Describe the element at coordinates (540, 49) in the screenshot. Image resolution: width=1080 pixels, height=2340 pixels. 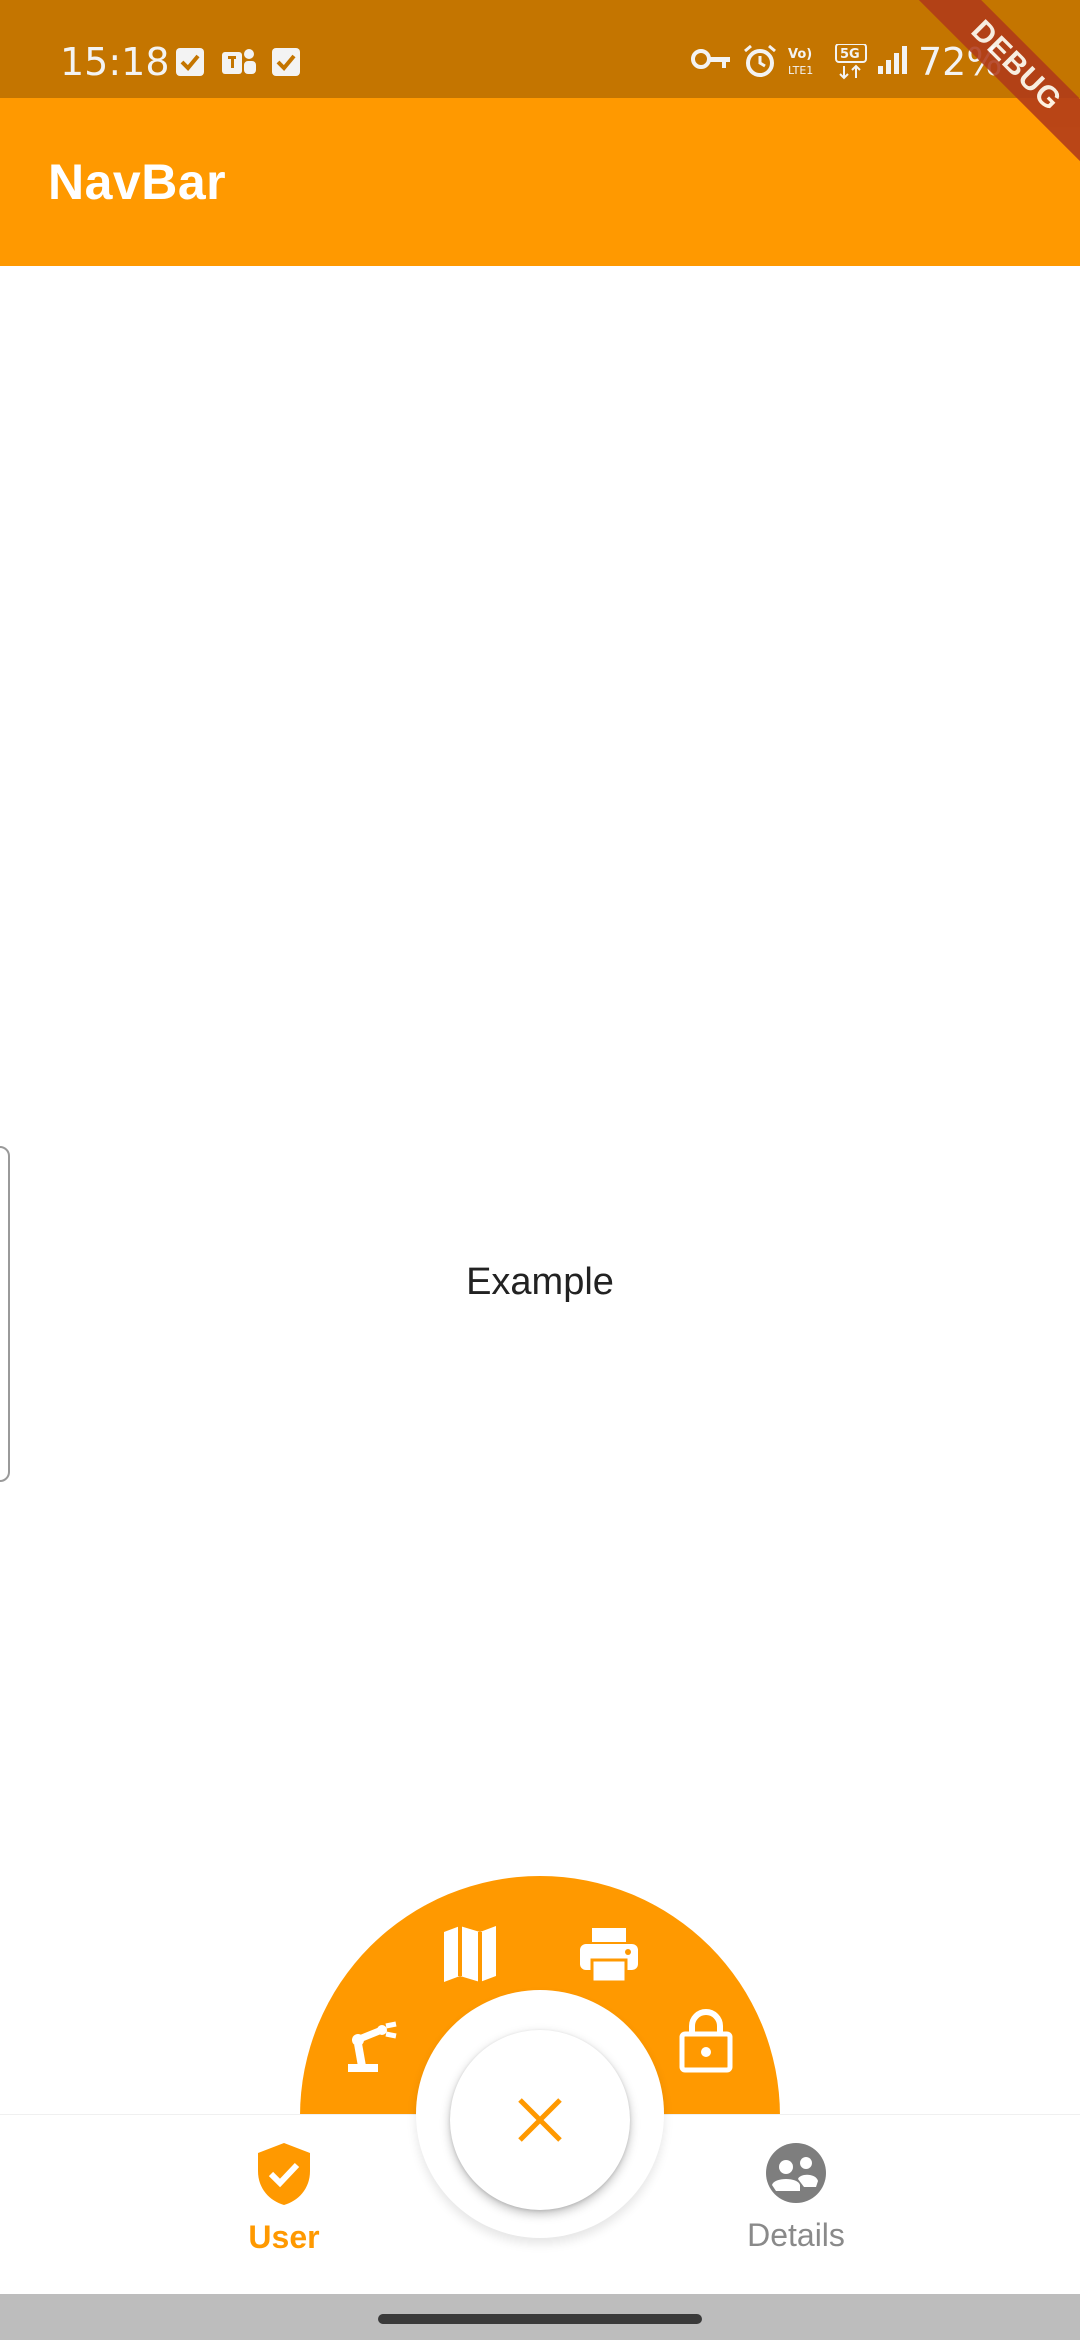
I see `status-bar: 15:18 Vo) LTE1 5G 72%` at that location.